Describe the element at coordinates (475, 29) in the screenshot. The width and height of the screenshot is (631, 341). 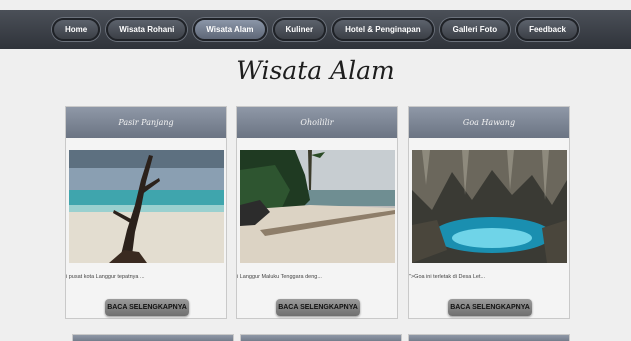
I see `nav-galleri-foto: Galleri Foto` at that location.